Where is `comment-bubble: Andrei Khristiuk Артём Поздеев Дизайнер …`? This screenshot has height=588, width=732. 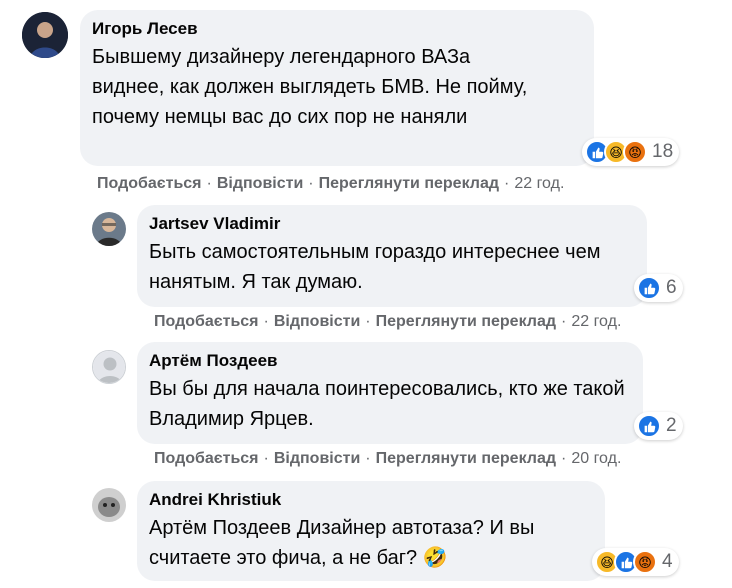 comment-bubble: Andrei Khristiuk Артём Поздеев Дизайнер … is located at coordinates (371, 531).